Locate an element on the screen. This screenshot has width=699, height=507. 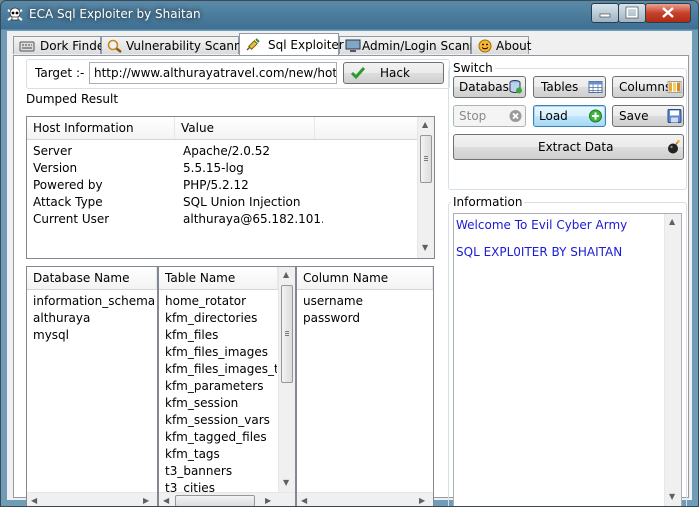
tables-button: Tables is located at coordinates (569, 87).